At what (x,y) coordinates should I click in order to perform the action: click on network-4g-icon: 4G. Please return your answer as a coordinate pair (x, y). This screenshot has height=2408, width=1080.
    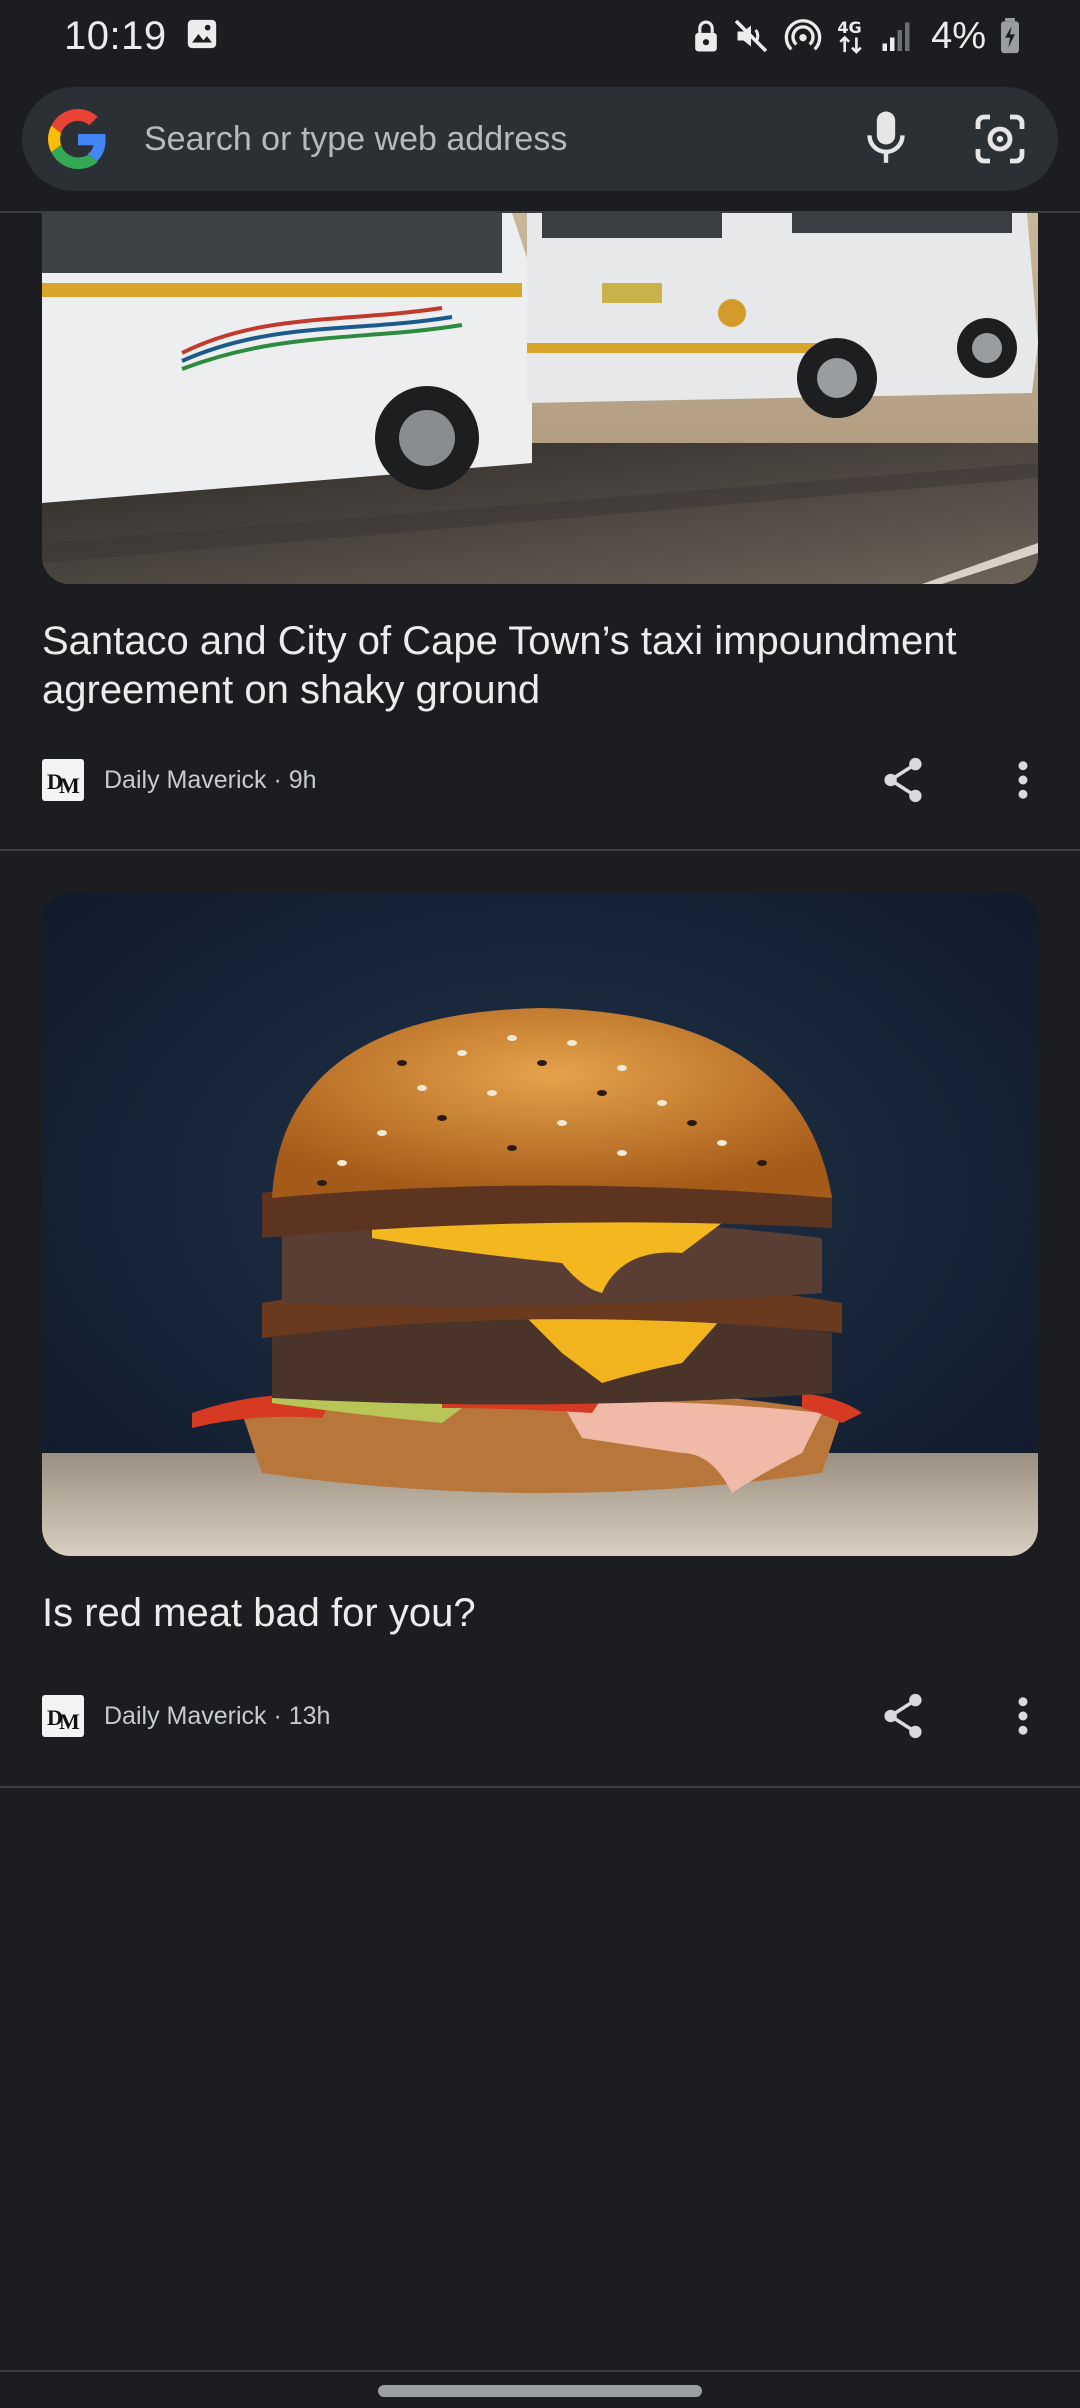
    Looking at the image, I should click on (852, 36).